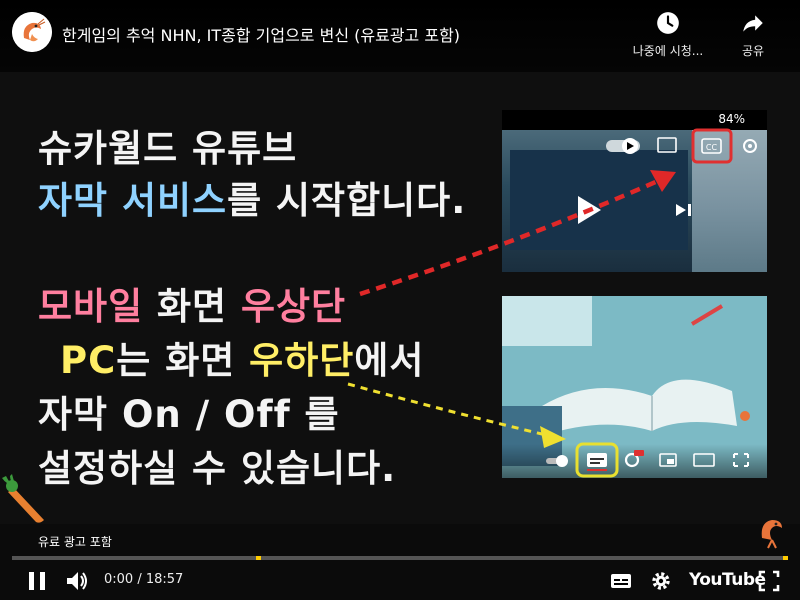 The width and height of the screenshot is (800, 600). I want to click on slide-text: 에서, so click(389, 360).